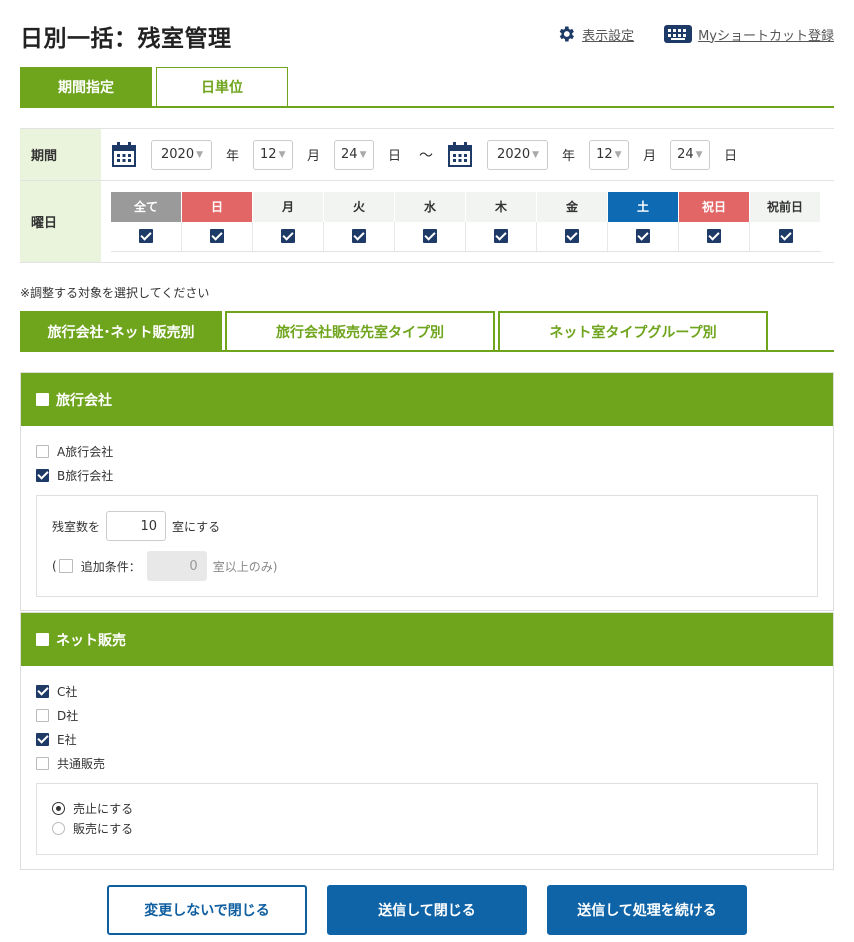  I want to click on agency-all-checkbox, so click(42, 399).